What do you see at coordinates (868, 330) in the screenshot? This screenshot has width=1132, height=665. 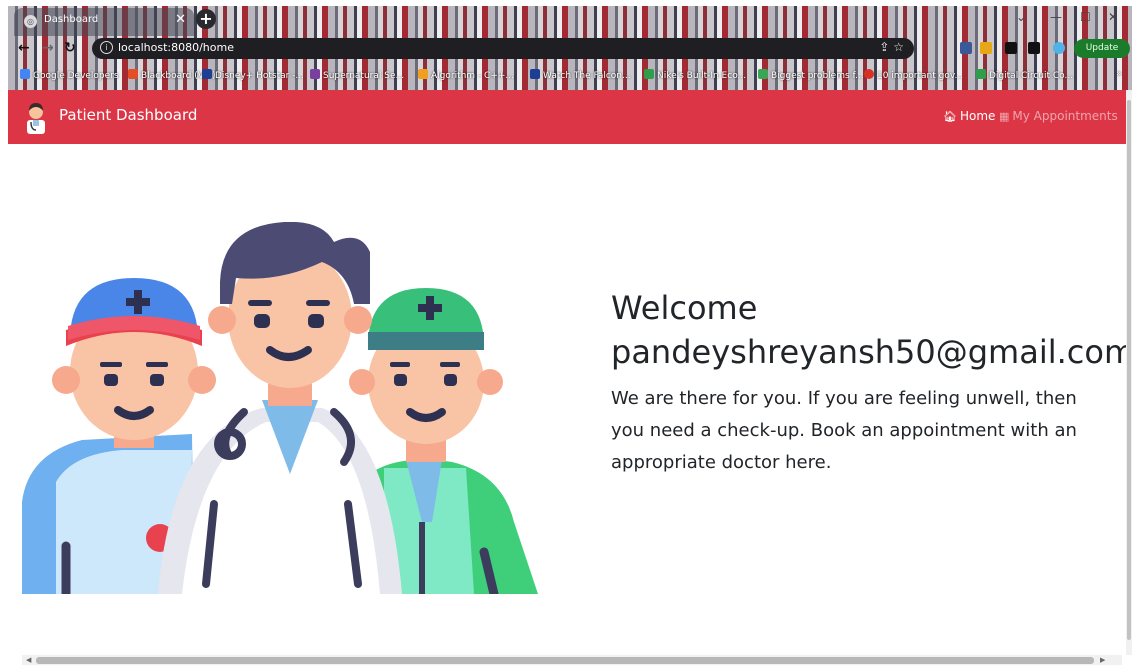 I see `welcome-heading: Welcome pandeyshreyansh50@gmail.com` at bounding box center [868, 330].